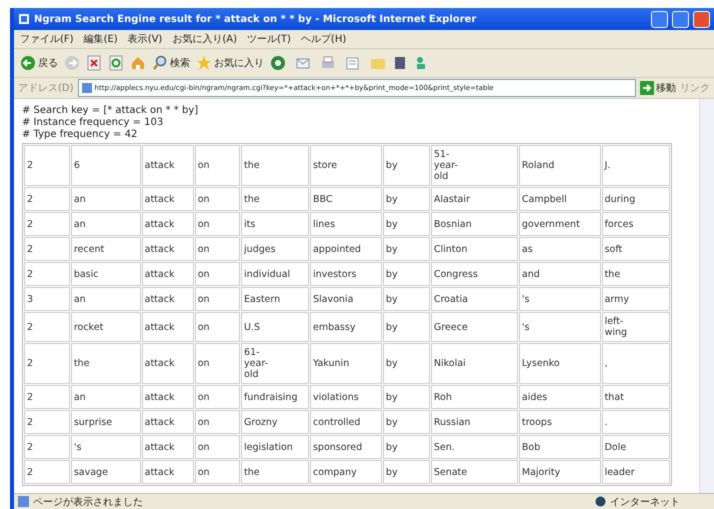 The height and width of the screenshot is (509, 714). Describe the element at coordinates (328, 63) in the screenshot. I see `print-icon` at that location.